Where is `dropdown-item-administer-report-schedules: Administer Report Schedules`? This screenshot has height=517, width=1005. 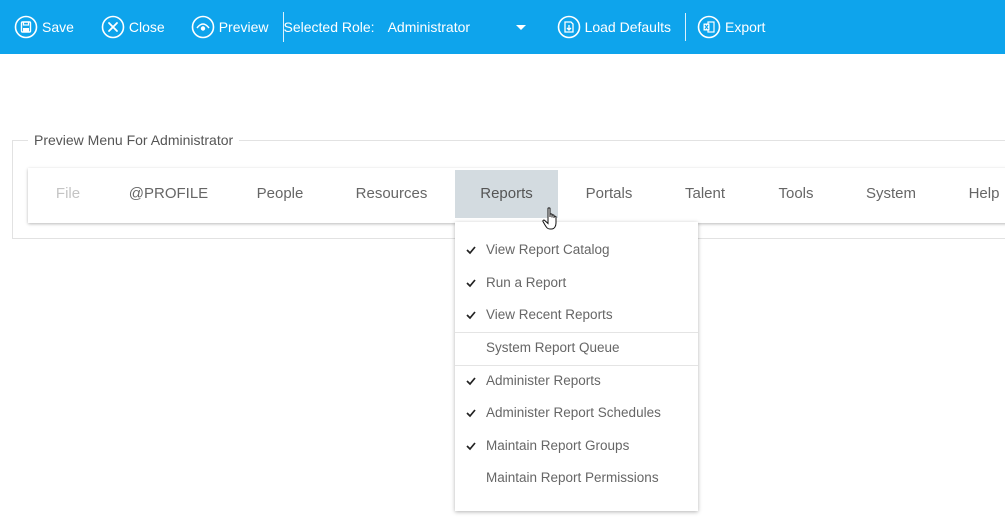
dropdown-item-administer-report-schedules: Administer Report Schedules is located at coordinates (576, 413).